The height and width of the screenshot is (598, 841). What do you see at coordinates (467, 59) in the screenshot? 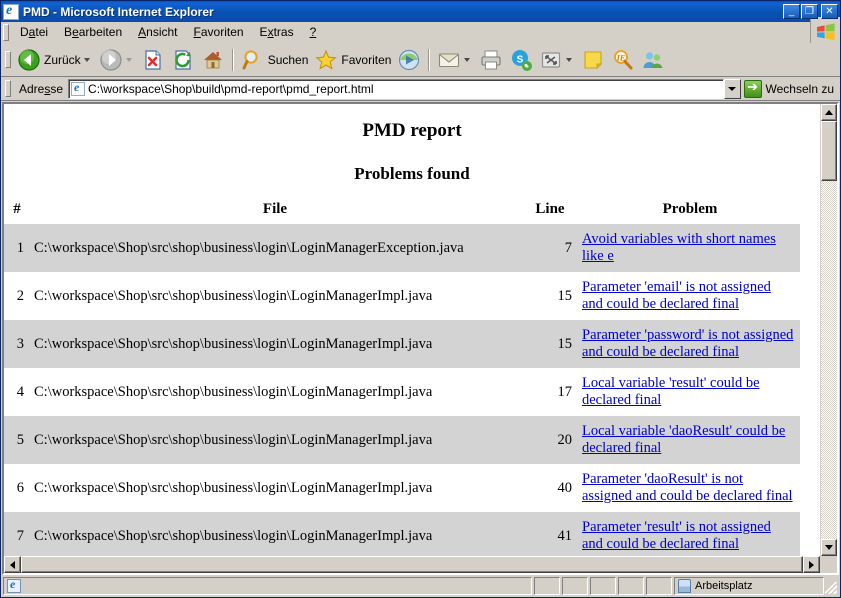
I see `mail-dropdown-icon` at bounding box center [467, 59].